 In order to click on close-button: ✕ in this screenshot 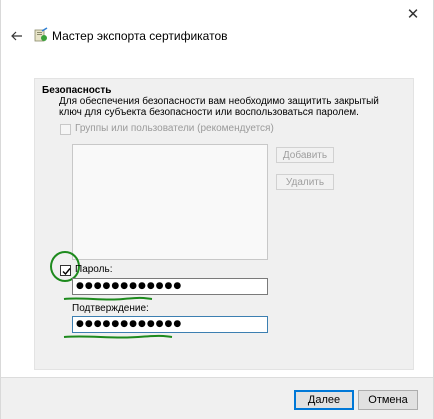, I will do `click(413, 14)`.